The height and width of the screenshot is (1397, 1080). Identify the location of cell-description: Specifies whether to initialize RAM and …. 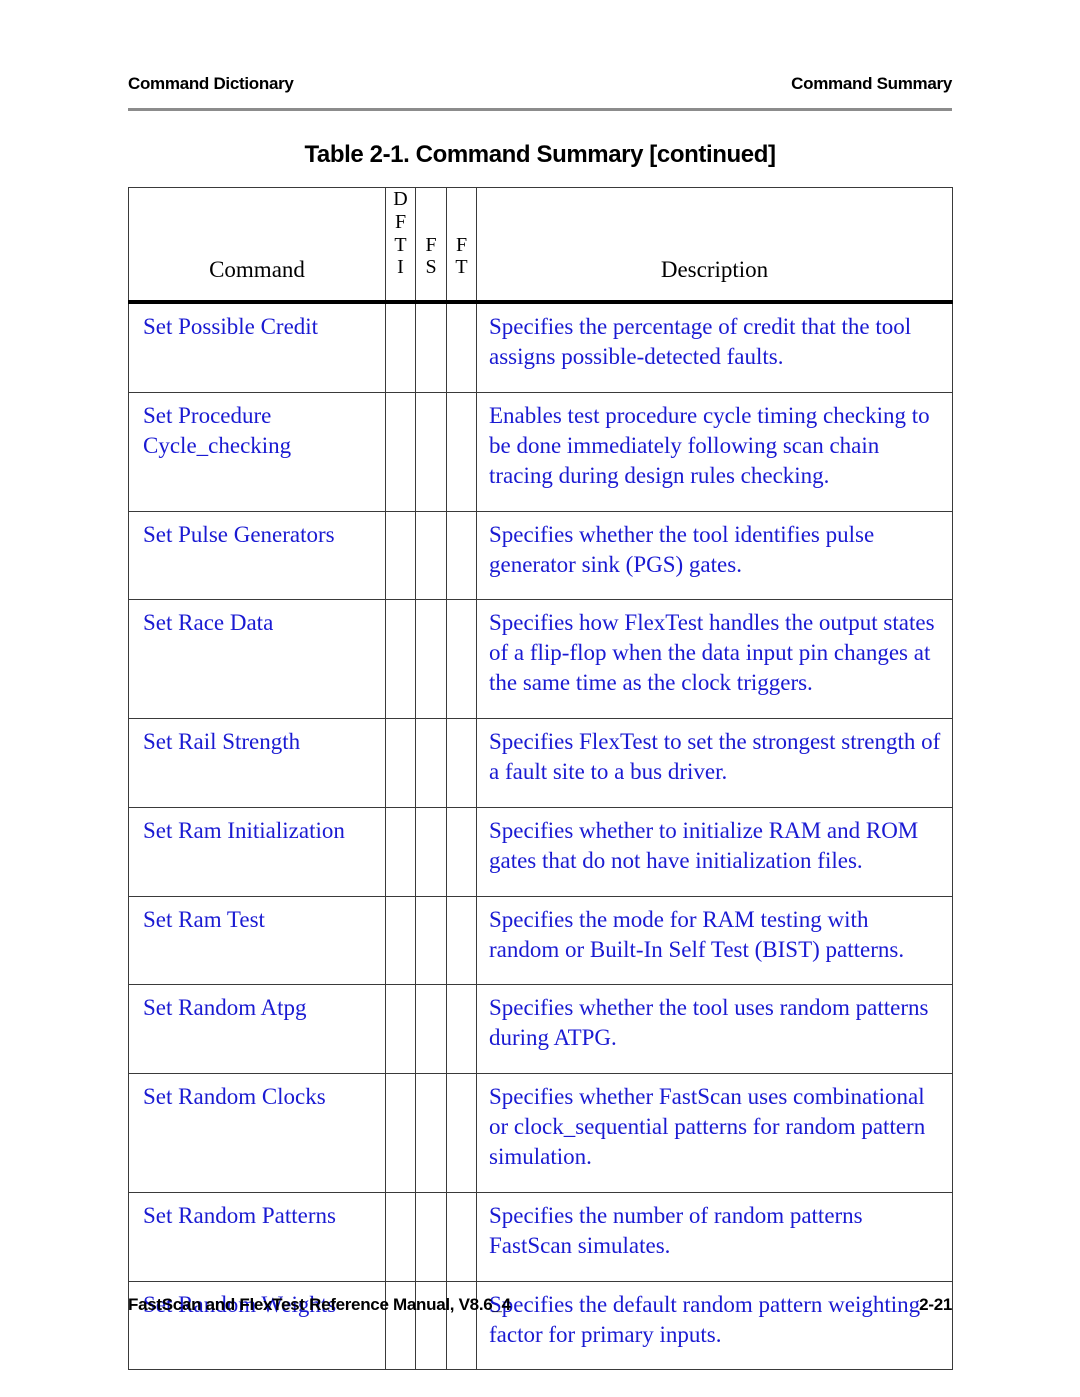
(714, 851).